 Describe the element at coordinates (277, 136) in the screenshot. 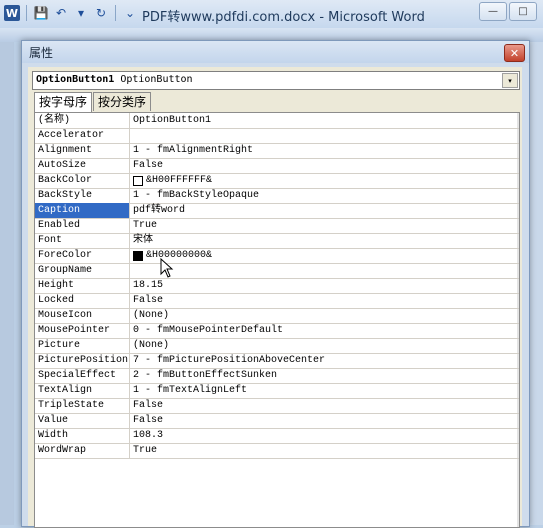

I see `property-row: Accelerator` at that location.